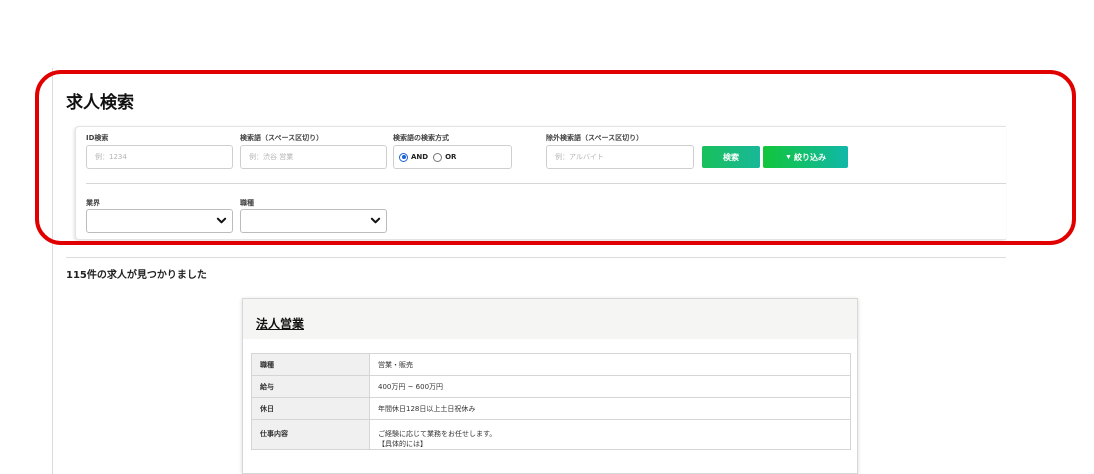  Describe the element at coordinates (610, 386) in the screenshot. I see `job-detail-value: 400万円 ~ 600万円` at that location.